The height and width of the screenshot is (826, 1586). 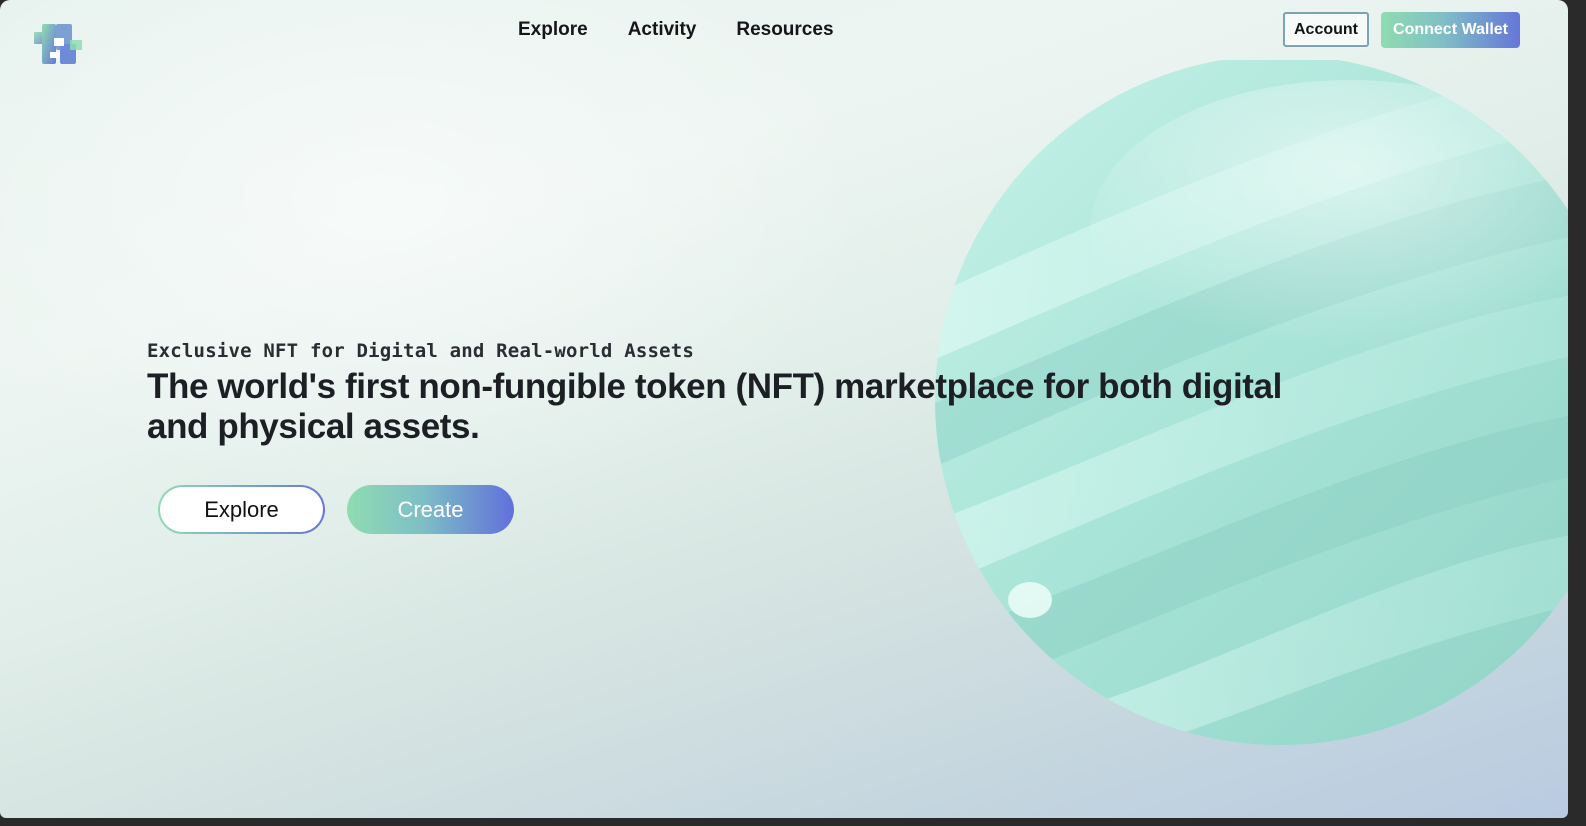 I want to click on nav-link-resources: Resources, so click(x=784, y=30).